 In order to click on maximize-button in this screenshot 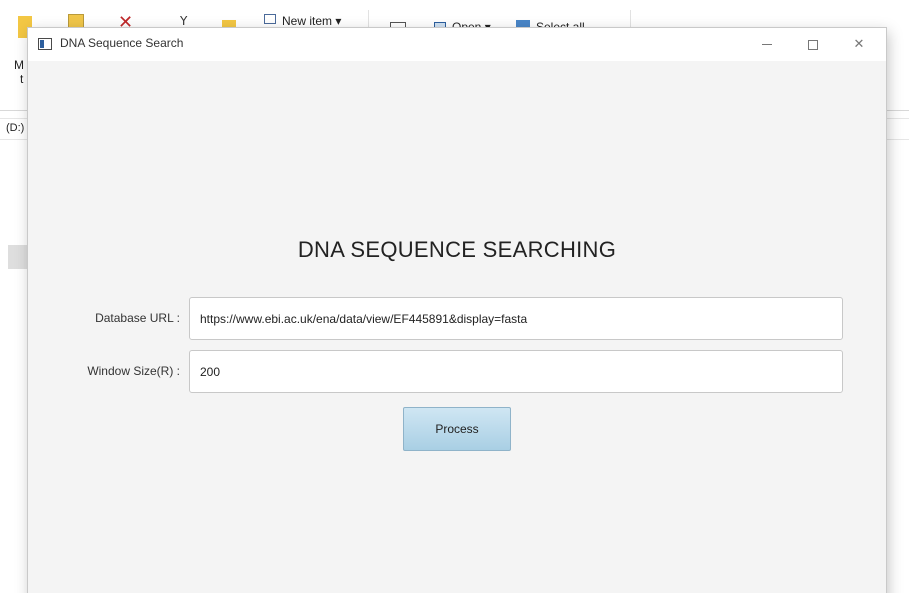, I will do `click(813, 44)`.